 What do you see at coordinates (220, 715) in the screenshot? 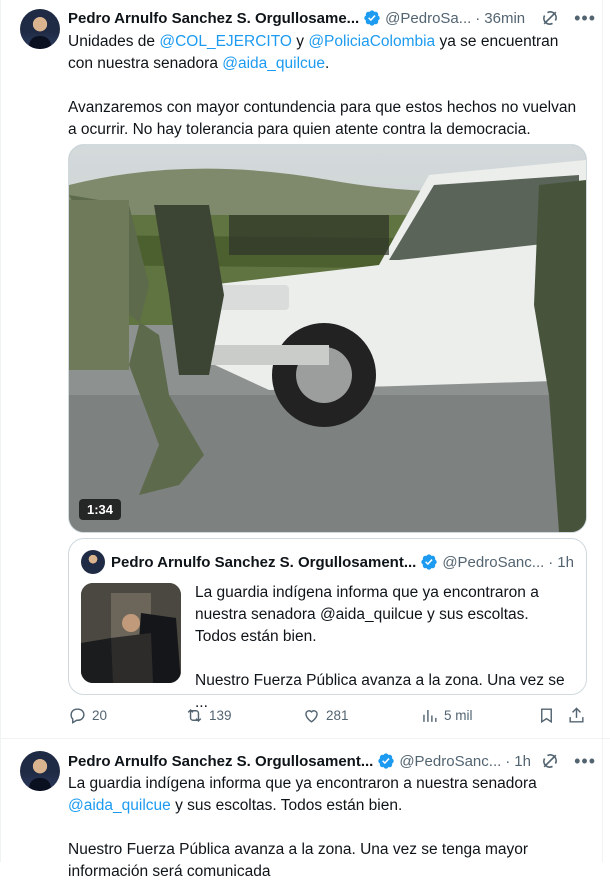
I see `repost-count: 139` at bounding box center [220, 715].